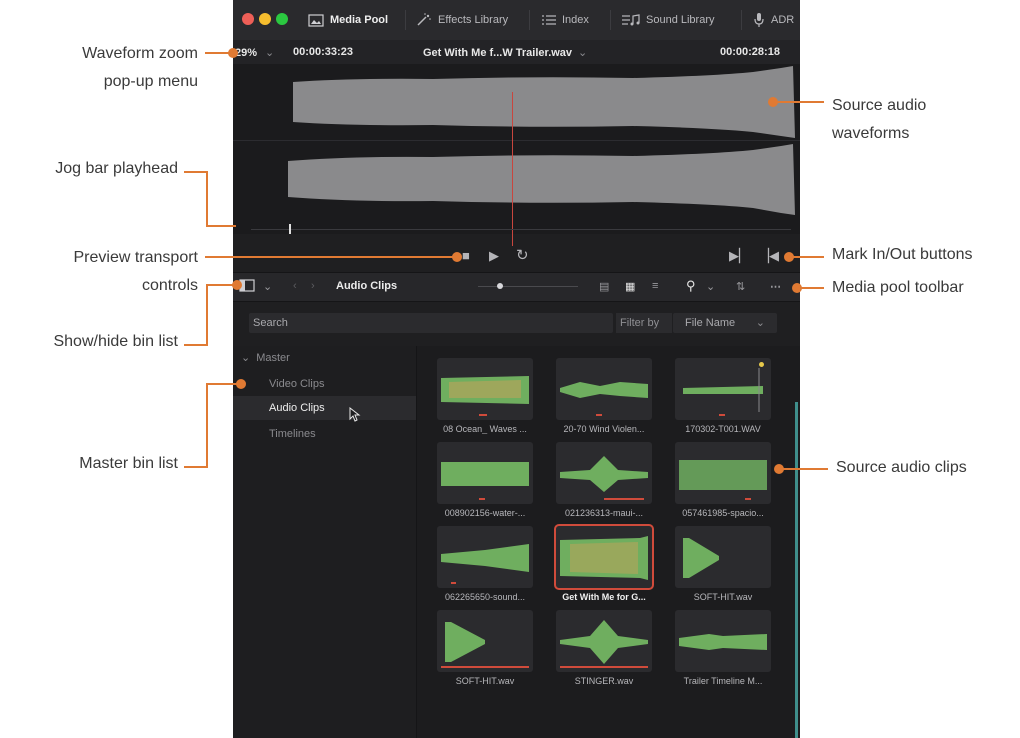 The image size is (1020, 738). I want to click on thumbnail-size-slider, so click(528, 286).